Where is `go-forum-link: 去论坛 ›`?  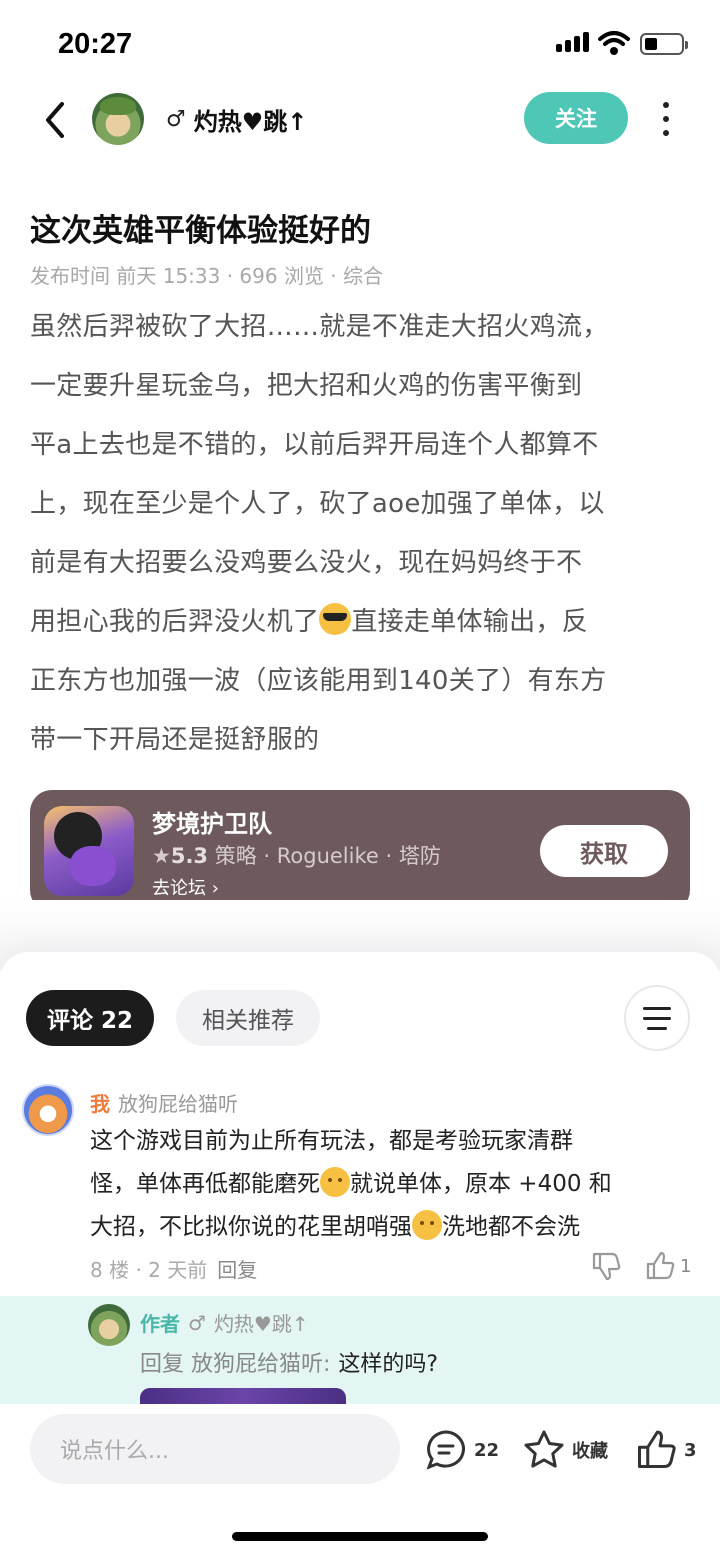 go-forum-link: 去论坛 › is located at coordinates (185, 887).